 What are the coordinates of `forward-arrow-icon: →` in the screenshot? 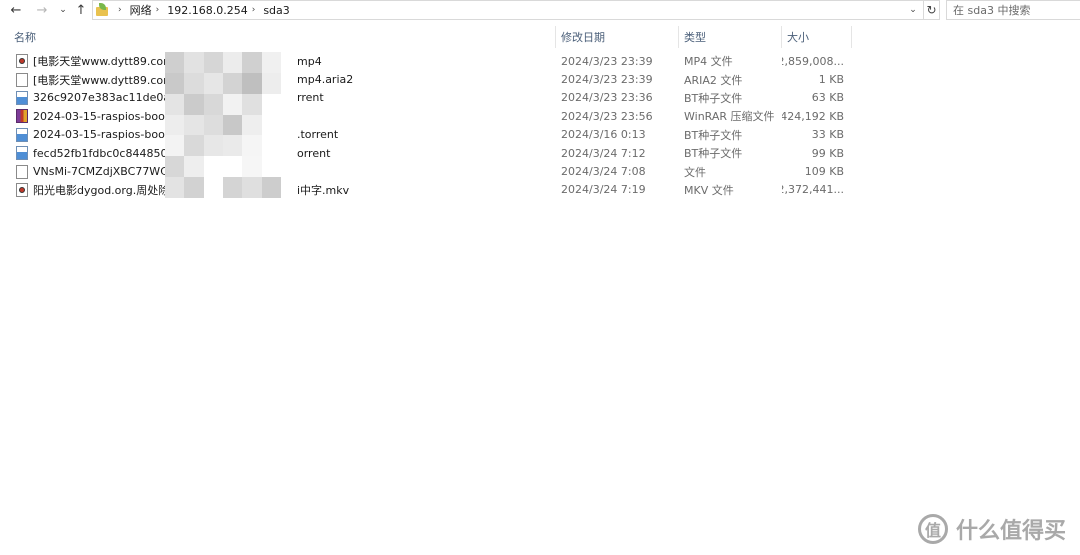 It's located at (42, 10).